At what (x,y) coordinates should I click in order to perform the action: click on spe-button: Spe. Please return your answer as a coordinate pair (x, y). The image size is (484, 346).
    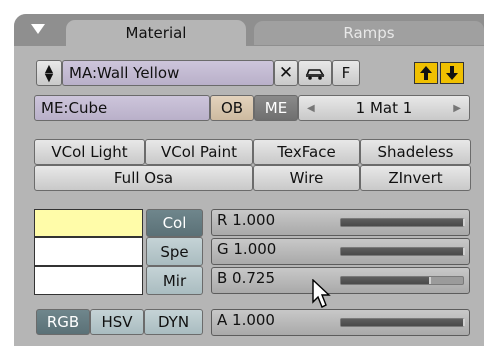
    Looking at the image, I should click on (174, 251).